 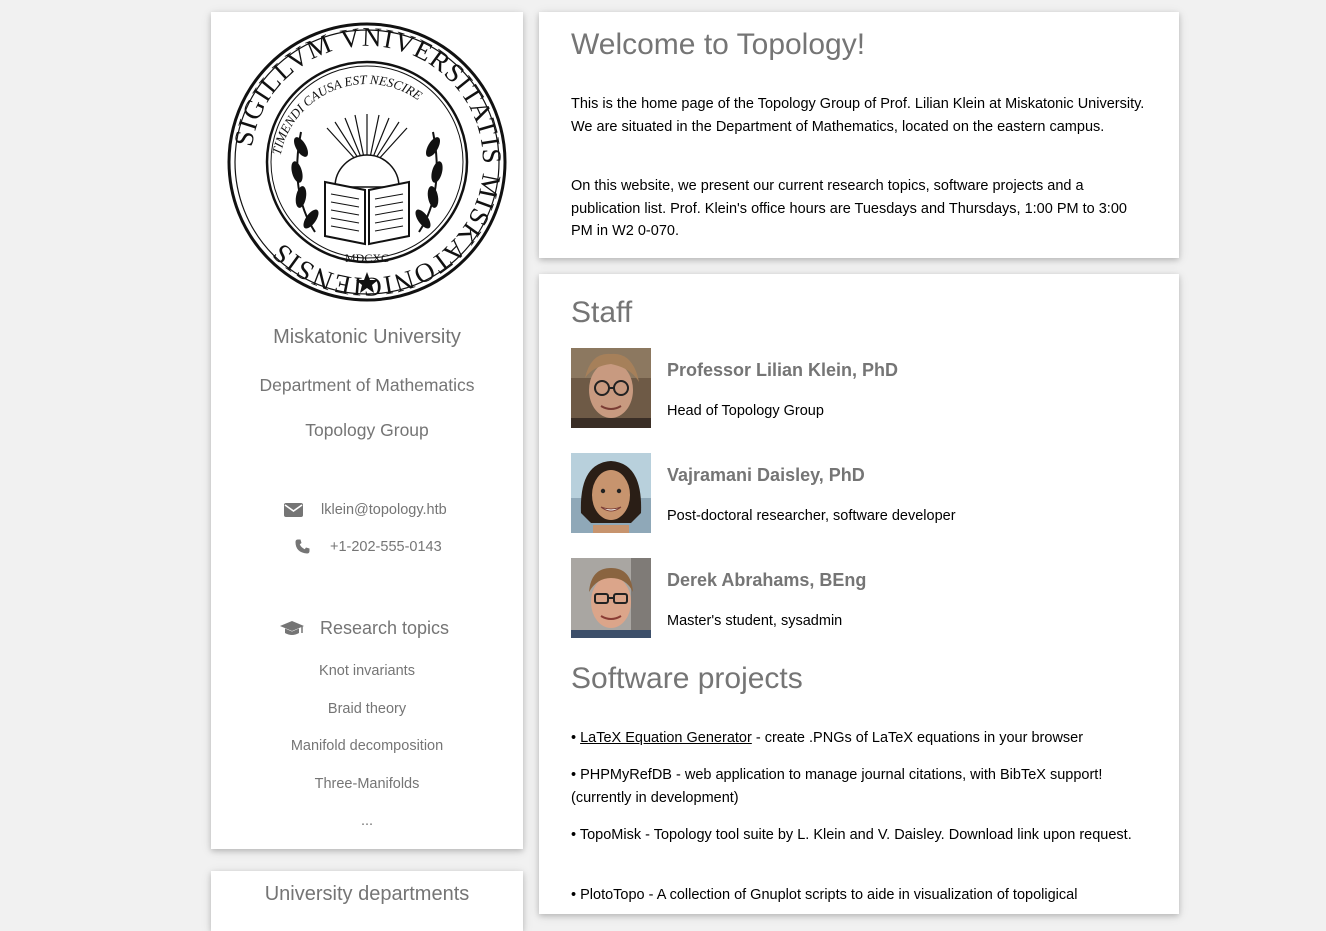 I want to click on email-row: lklein@topology.htb, so click(x=367, y=512).